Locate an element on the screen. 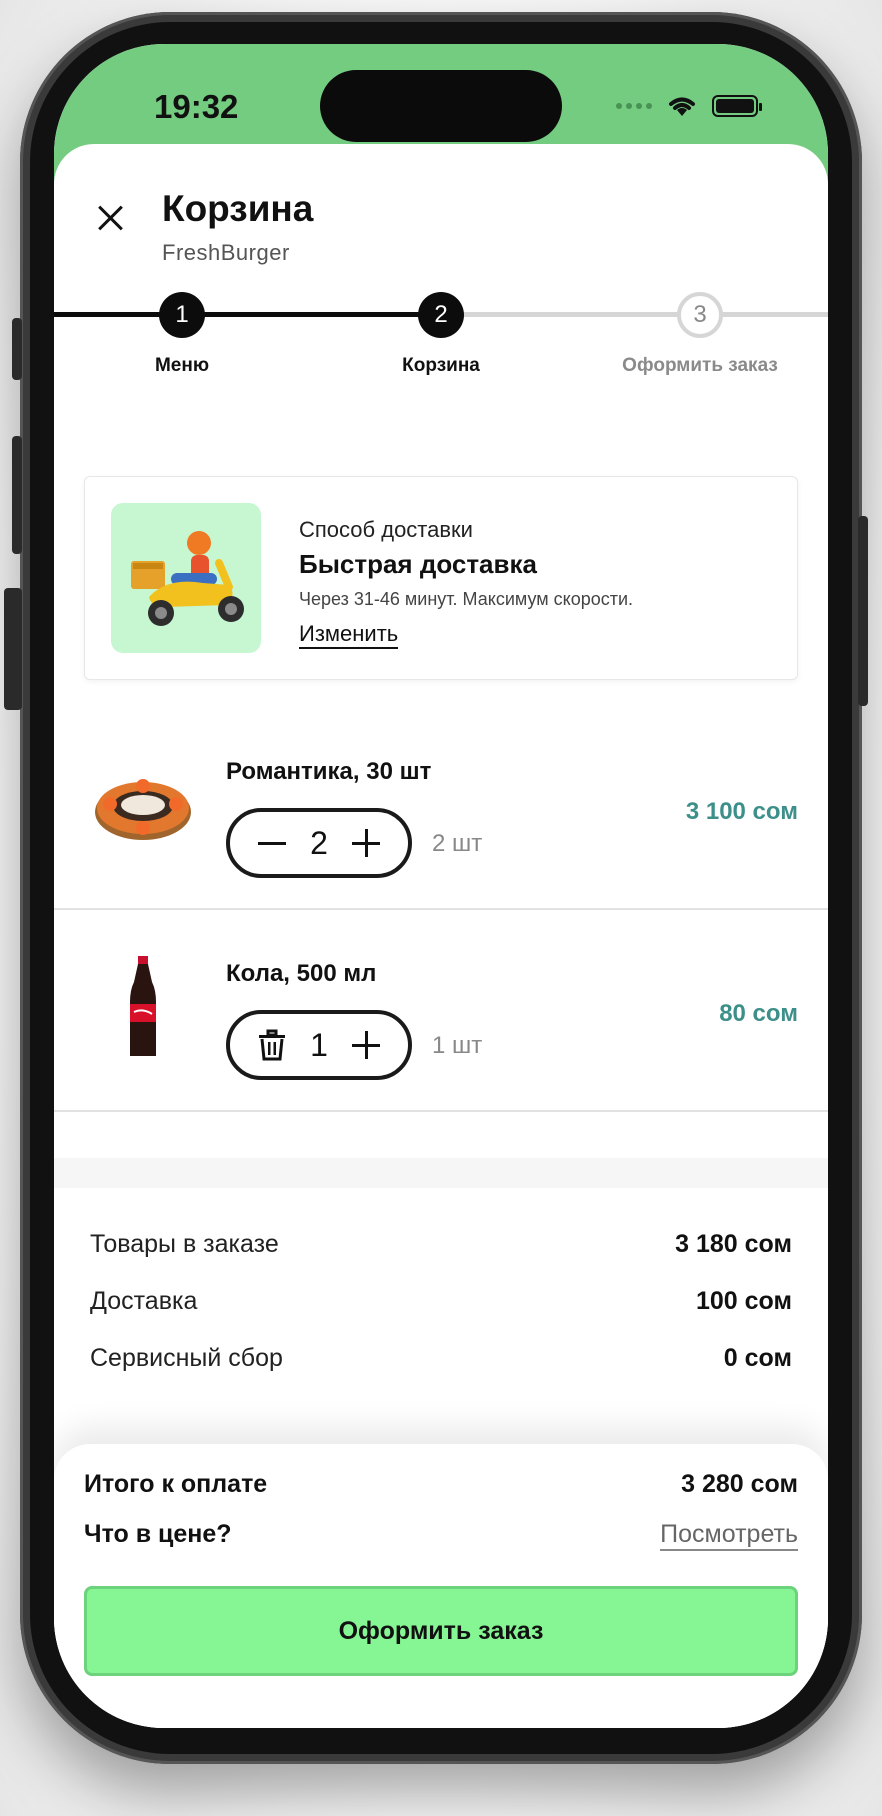 The height and width of the screenshot is (1816, 882). section-divider is located at coordinates (441, 1173).